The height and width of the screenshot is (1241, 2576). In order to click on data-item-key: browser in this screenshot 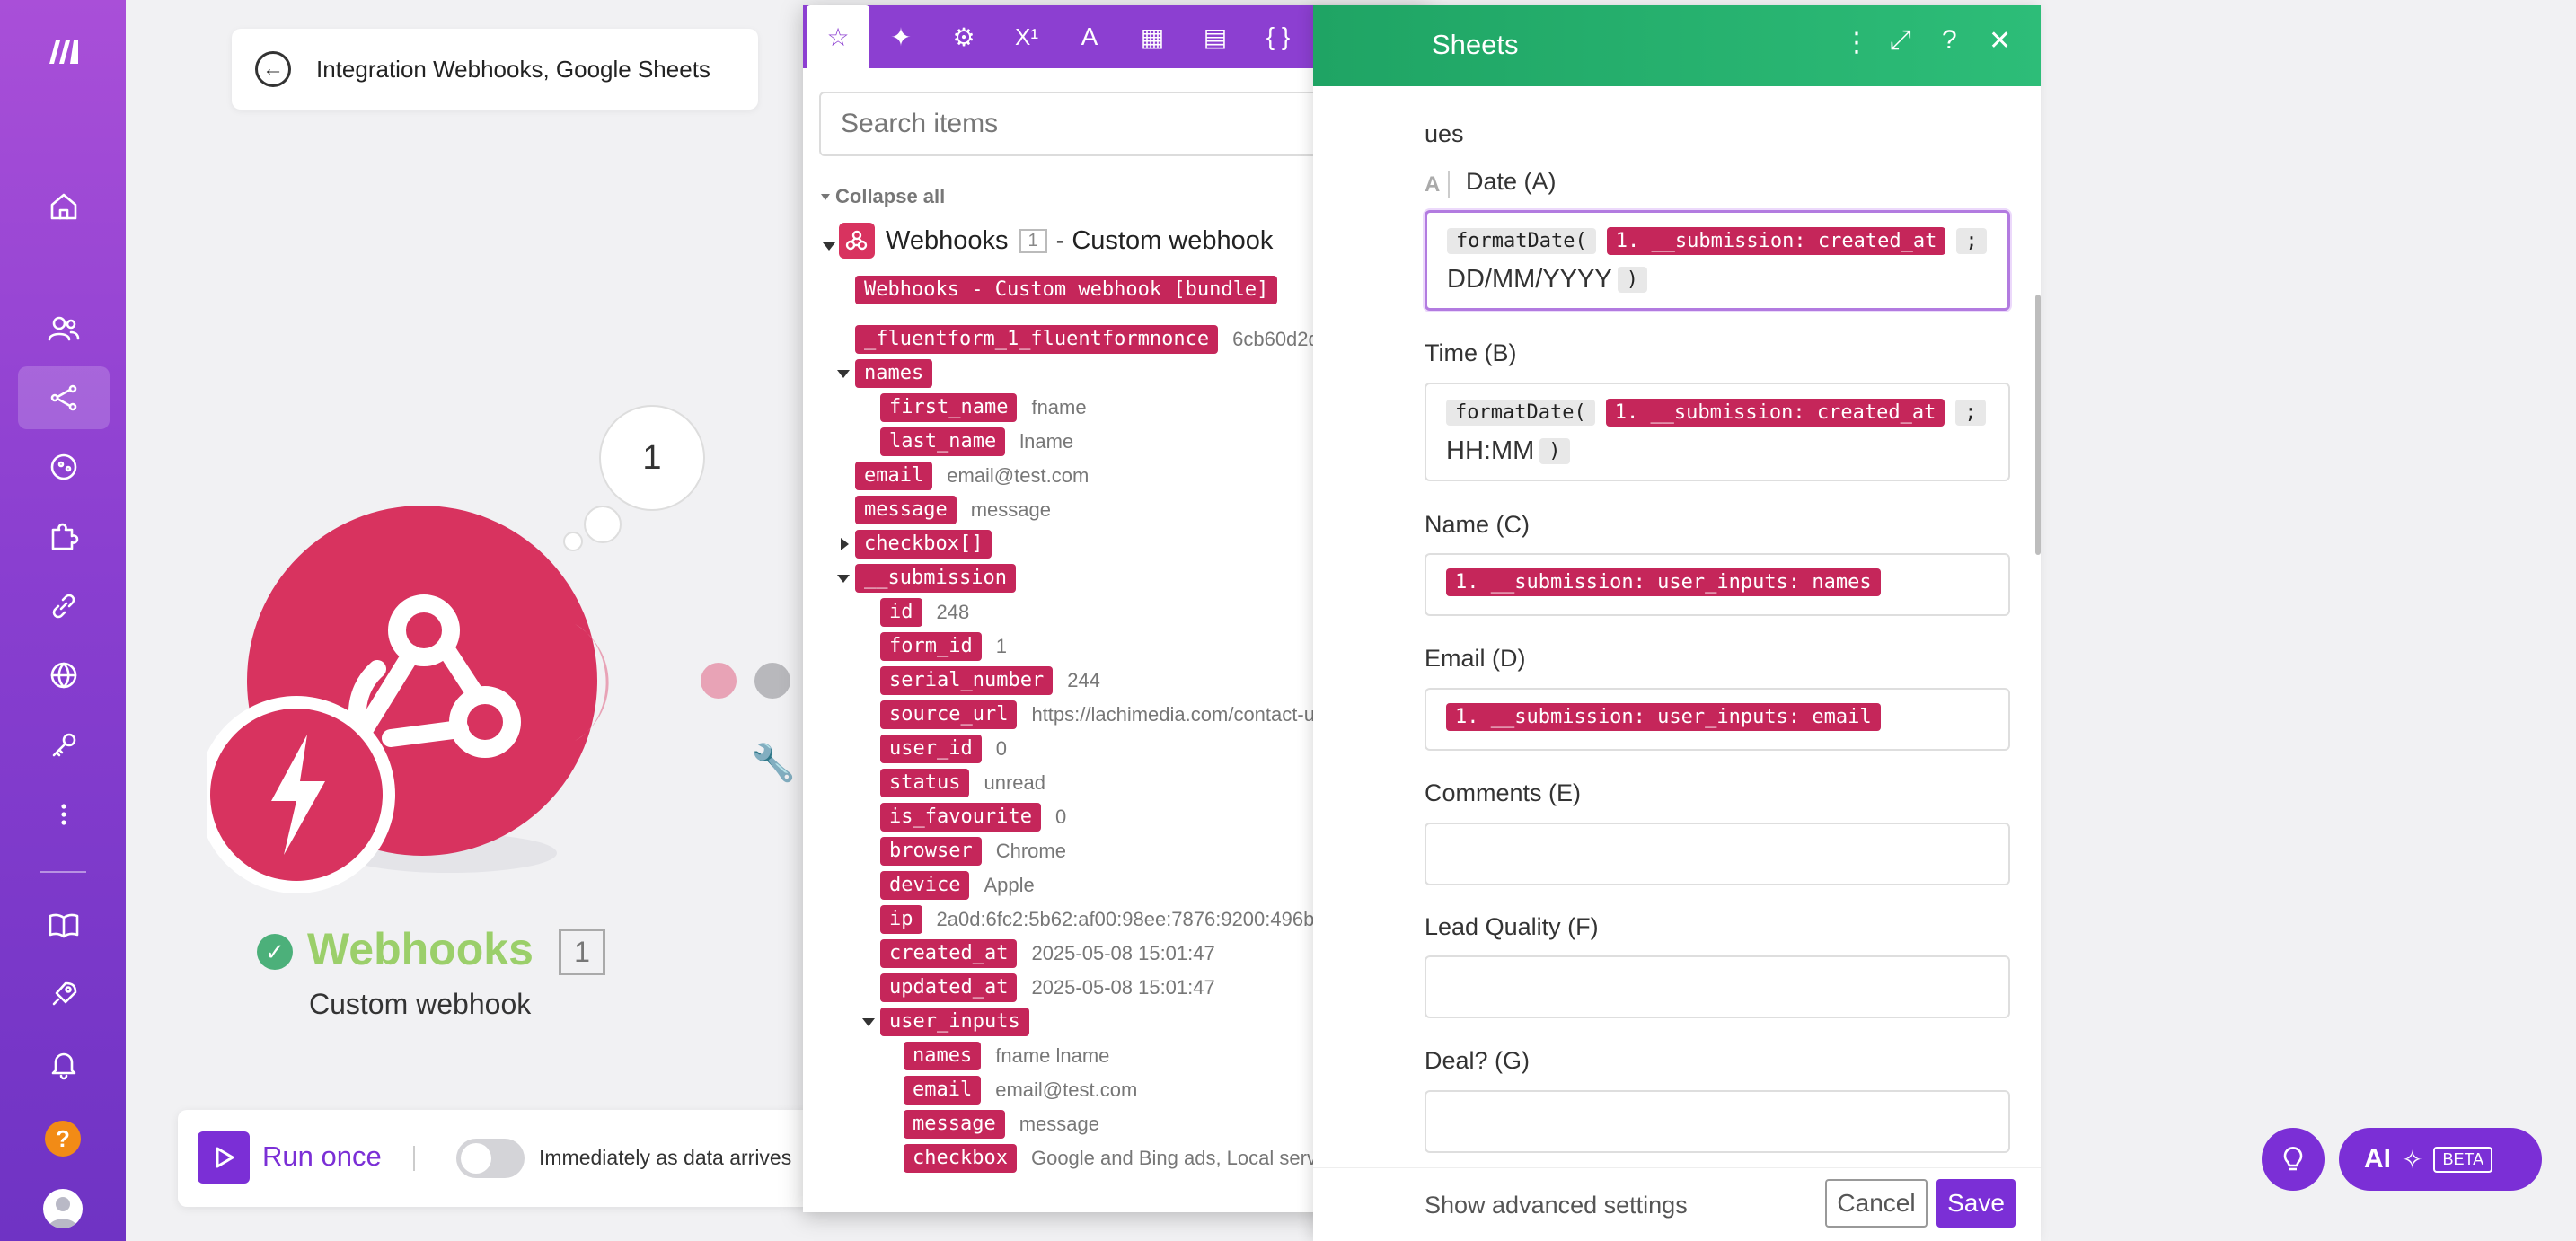, I will do `click(931, 851)`.